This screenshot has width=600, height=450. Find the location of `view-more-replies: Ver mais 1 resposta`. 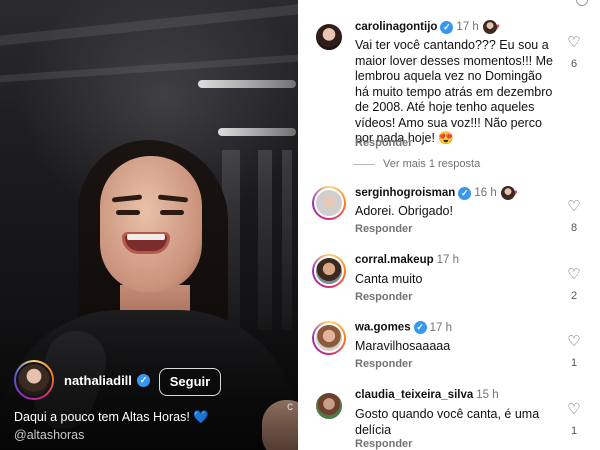

view-more-replies: Ver mais 1 resposta is located at coordinates (416, 164).